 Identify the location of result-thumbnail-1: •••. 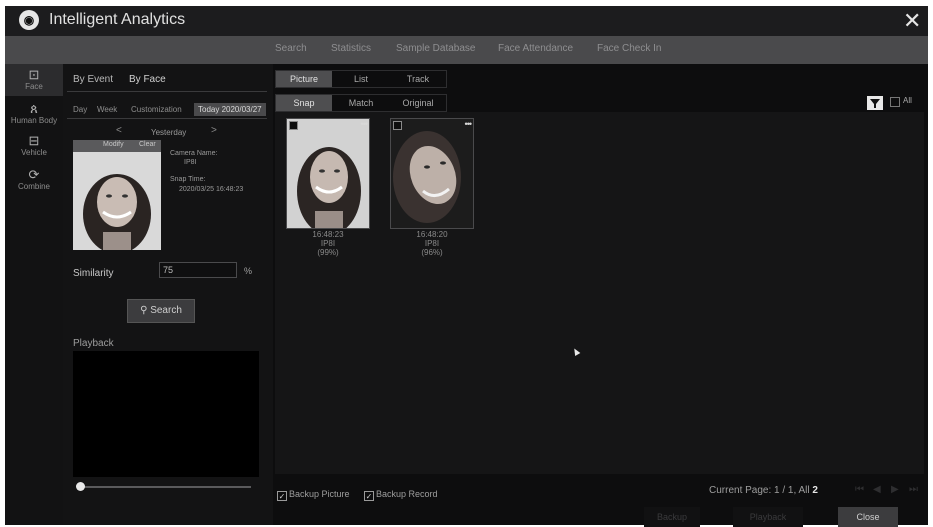
(328, 173).